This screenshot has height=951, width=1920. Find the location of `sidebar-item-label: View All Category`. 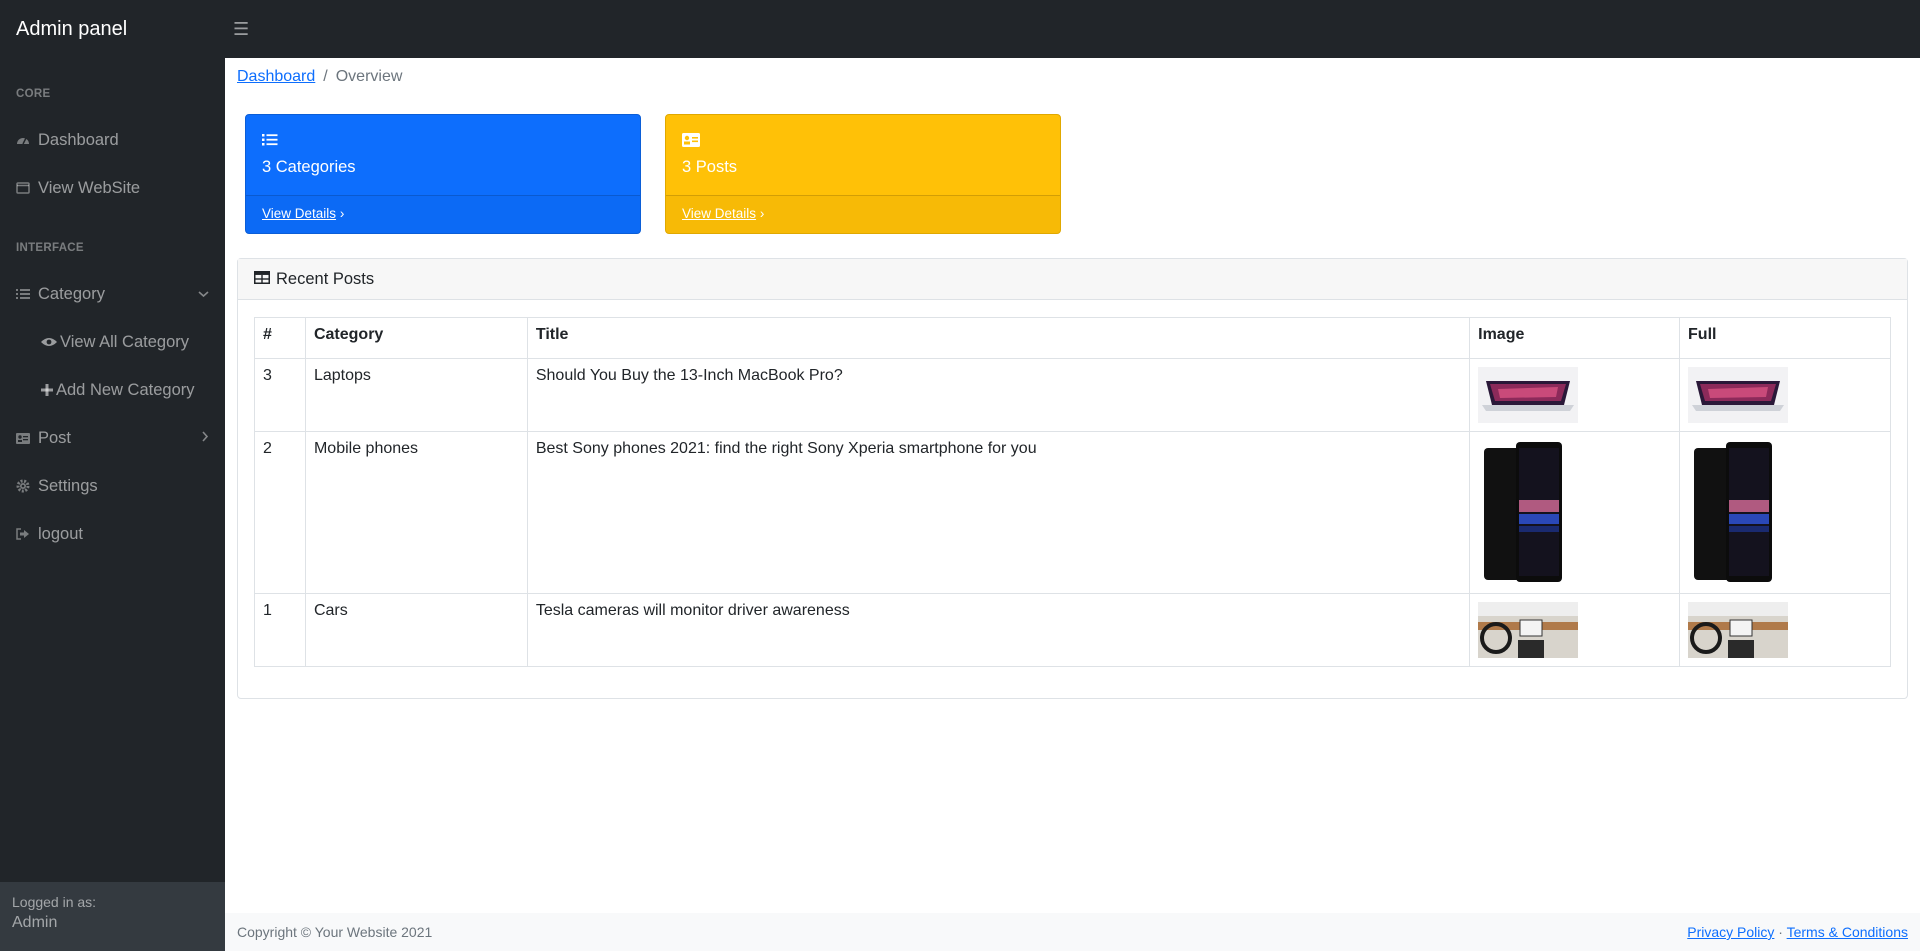

sidebar-item-label: View All Category is located at coordinates (125, 341).